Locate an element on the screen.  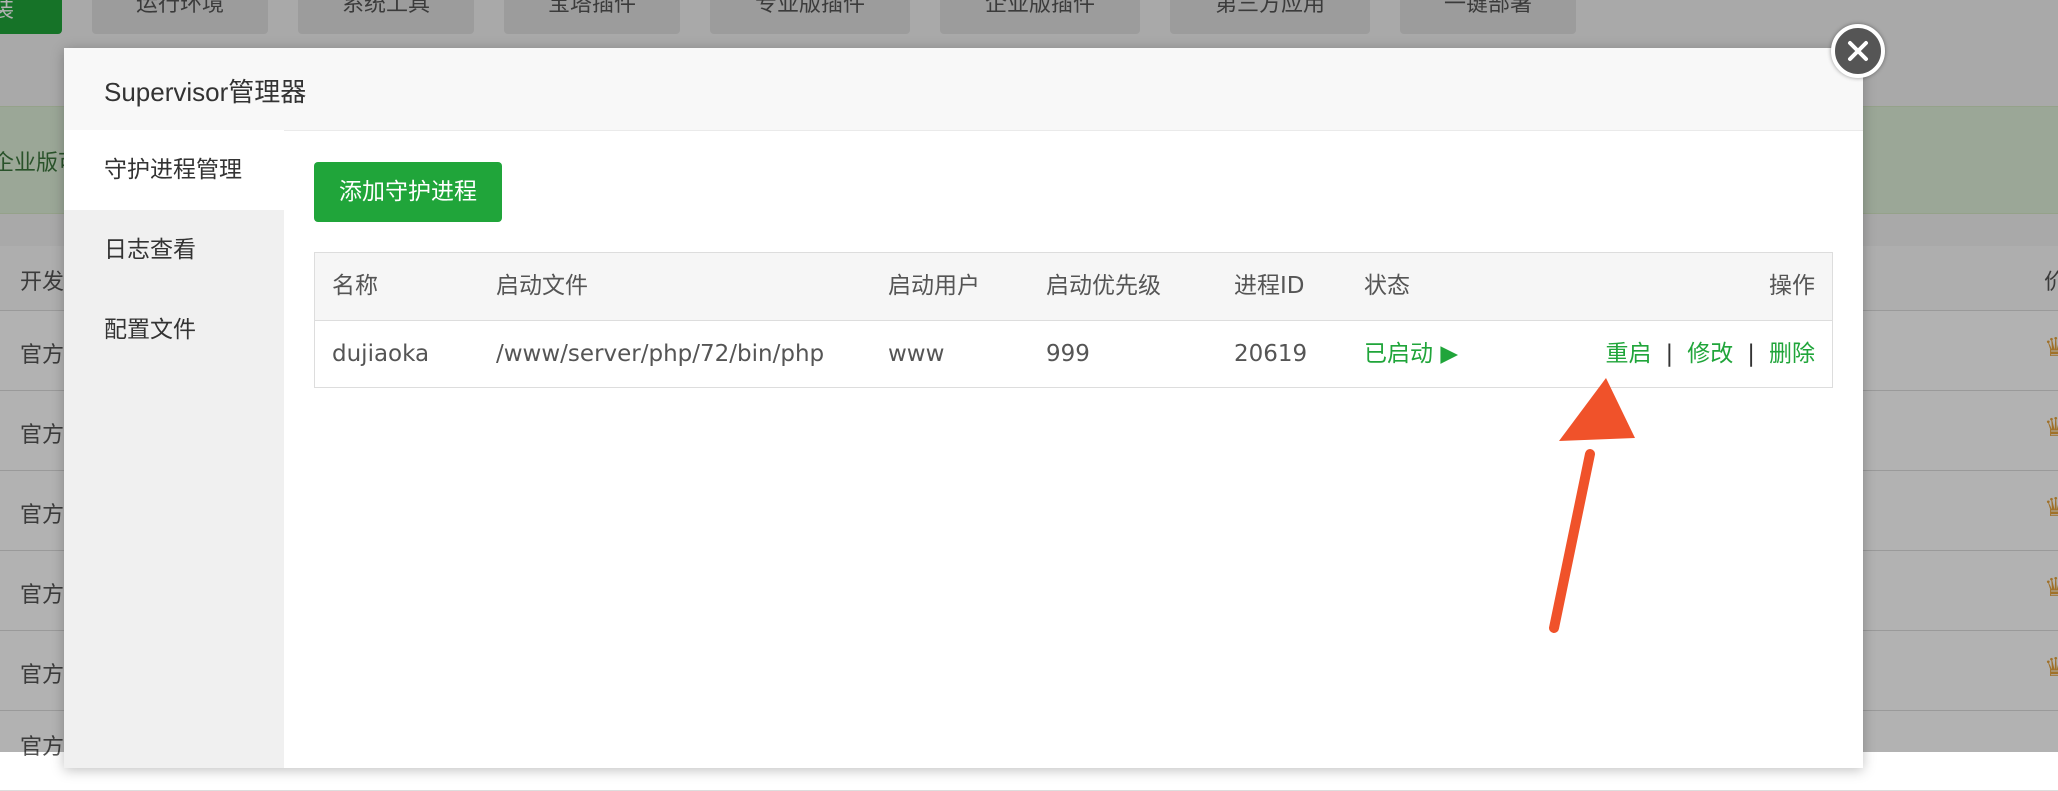
row-priority: 999 is located at coordinates (1068, 354).